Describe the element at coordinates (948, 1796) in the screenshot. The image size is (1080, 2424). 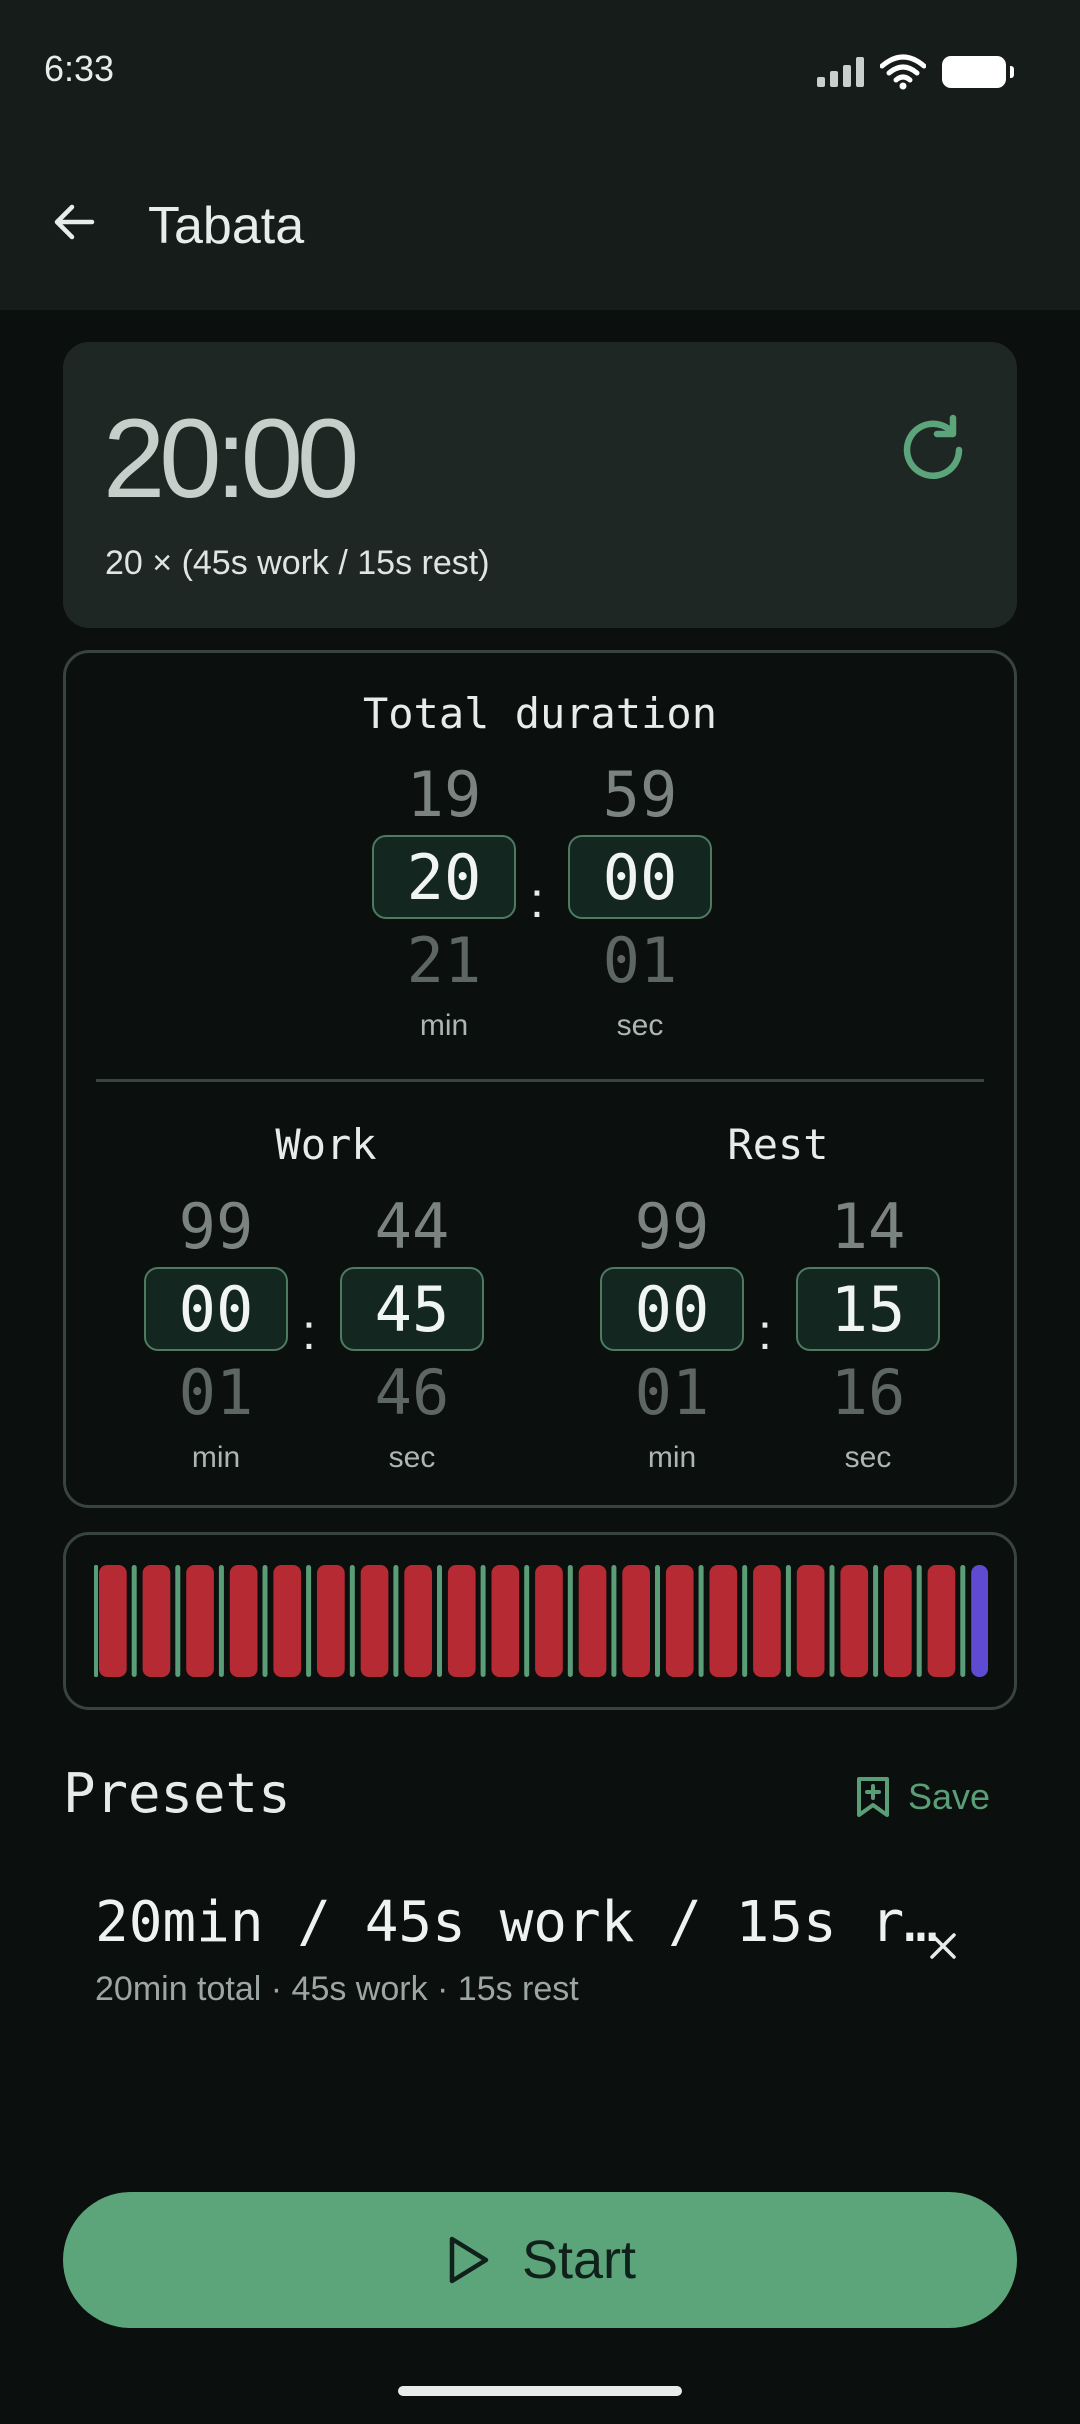
I see `save-label: Save` at that location.